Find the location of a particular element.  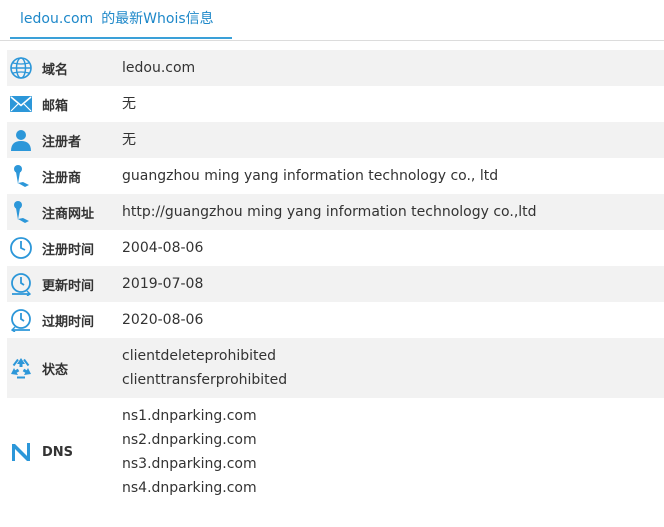

row-label: DNS is located at coordinates (58, 452).